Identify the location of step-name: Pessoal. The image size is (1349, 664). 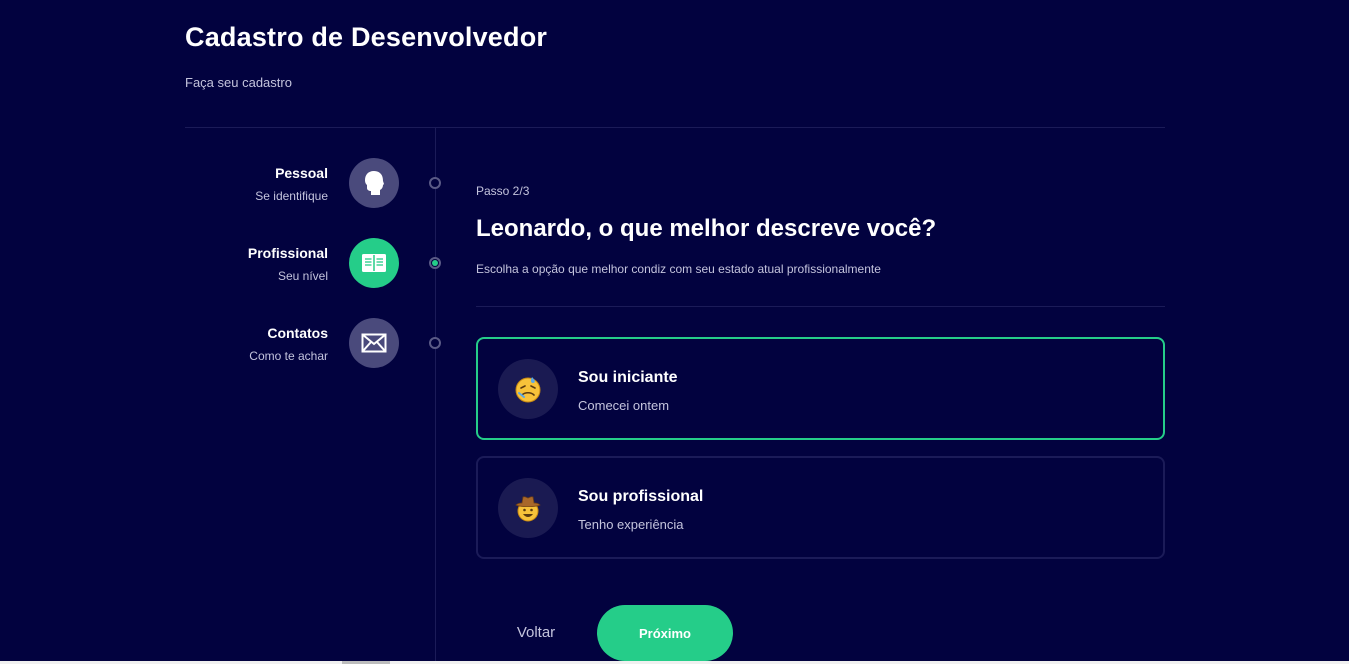
(301, 173).